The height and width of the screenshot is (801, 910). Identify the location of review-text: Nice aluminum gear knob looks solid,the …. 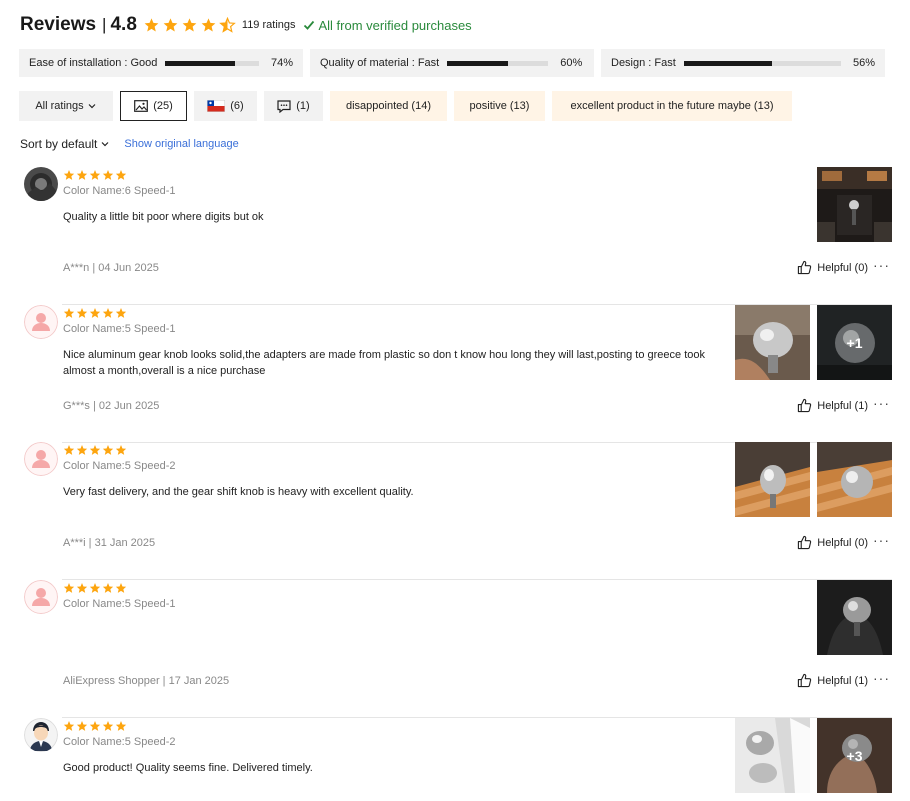
(384, 363).